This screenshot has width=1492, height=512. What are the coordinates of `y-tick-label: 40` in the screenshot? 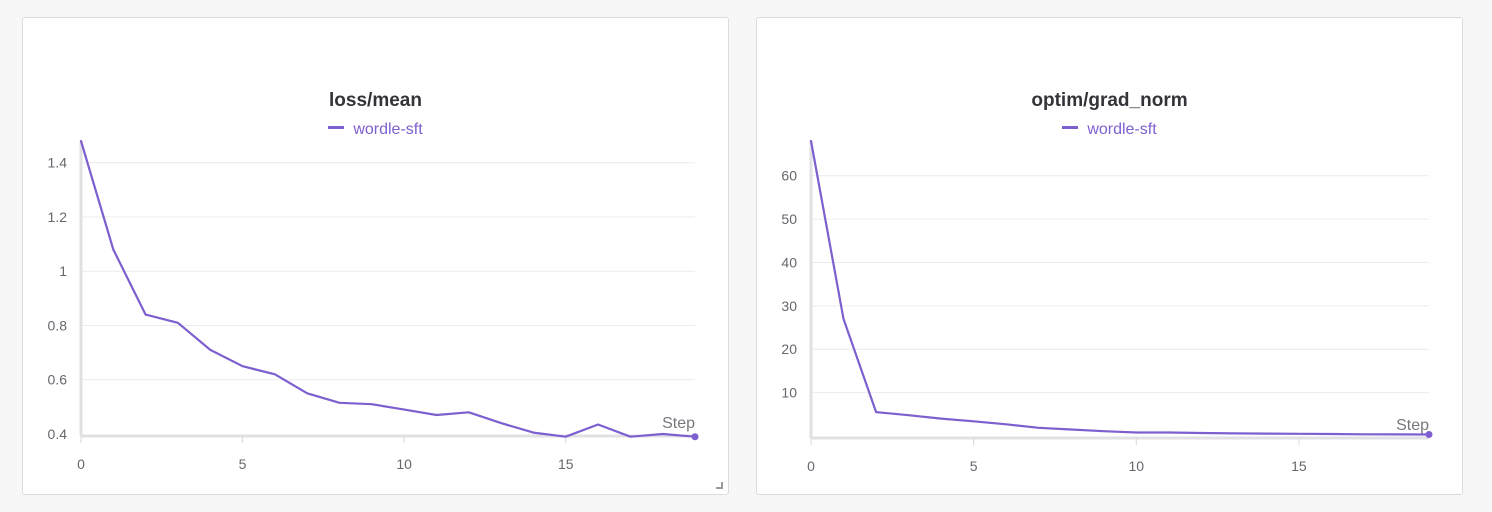 It's located at (789, 262).